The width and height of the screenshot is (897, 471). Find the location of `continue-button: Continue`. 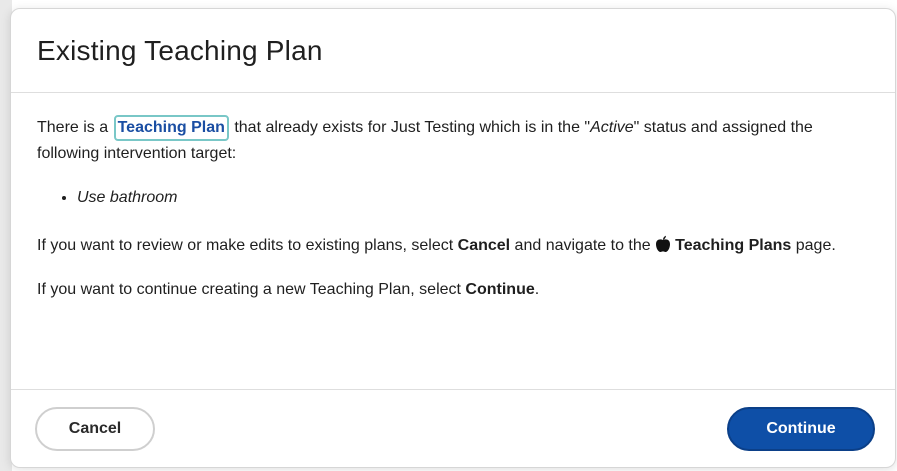

continue-button: Continue is located at coordinates (801, 428).